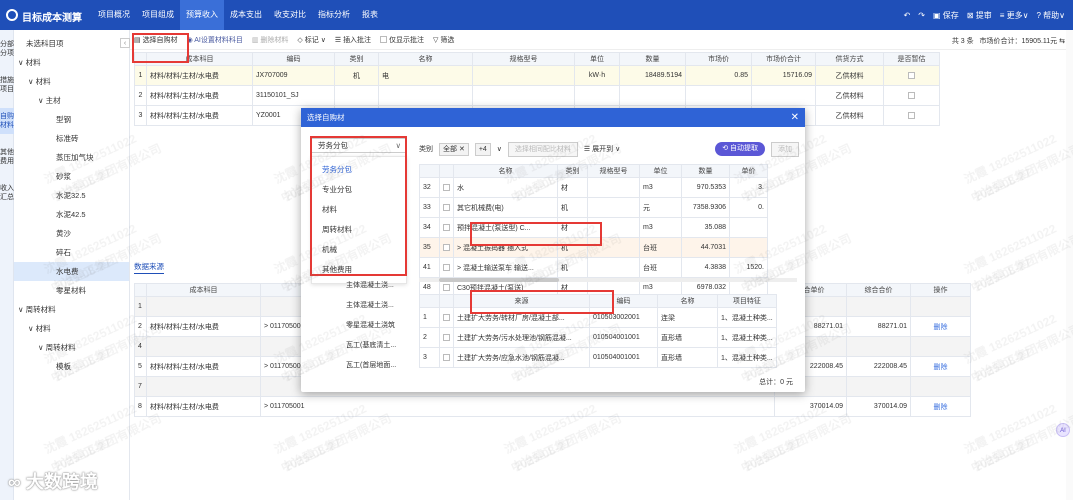  Describe the element at coordinates (593, 267) in the screenshot. I see `table-row: 41 > 混凝土输送泵车 输送... 机 台班 4.3838 1520.` at that location.